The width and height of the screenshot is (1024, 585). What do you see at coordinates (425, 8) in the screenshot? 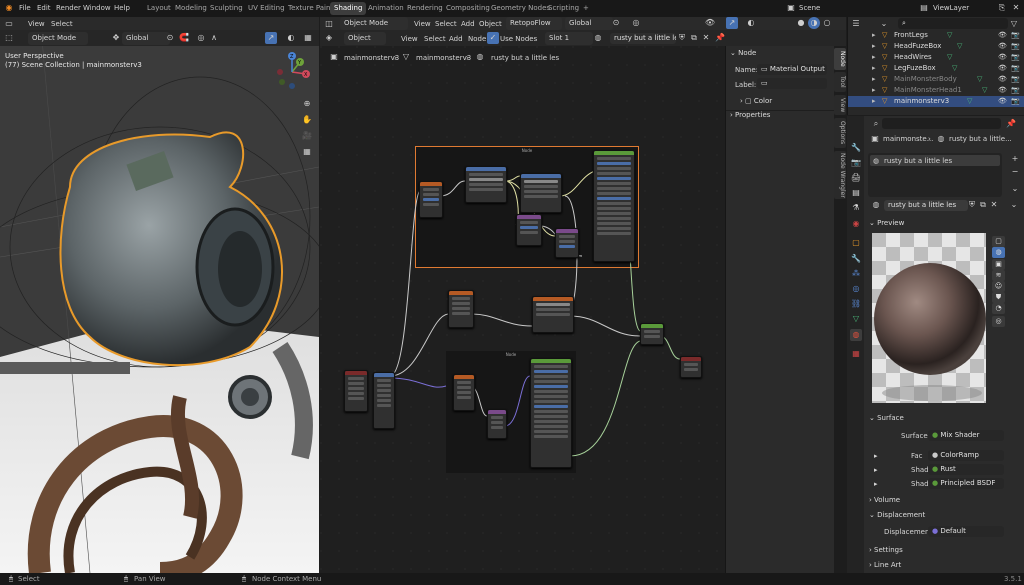
I see `tab-rendering: Rendering` at bounding box center [425, 8].